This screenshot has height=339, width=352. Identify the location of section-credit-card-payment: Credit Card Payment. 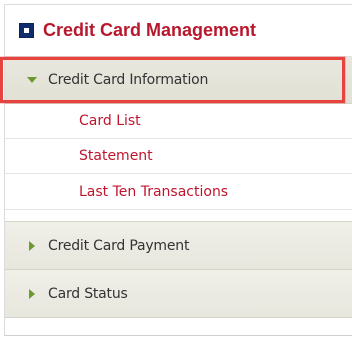
(178, 246).